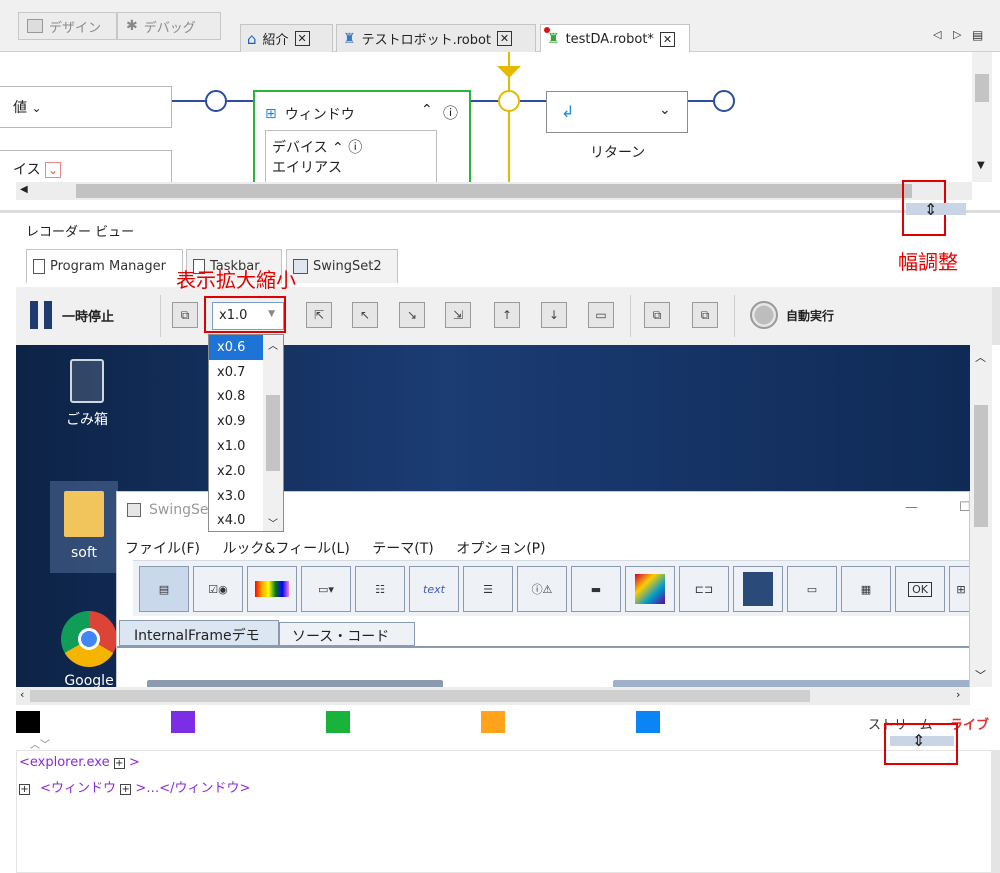 This screenshot has width=1000, height=873. What do you see at coordinates (507, 315) in the screenshot?
I see `move-up-button: ↑` at bounding box center [507, 315].